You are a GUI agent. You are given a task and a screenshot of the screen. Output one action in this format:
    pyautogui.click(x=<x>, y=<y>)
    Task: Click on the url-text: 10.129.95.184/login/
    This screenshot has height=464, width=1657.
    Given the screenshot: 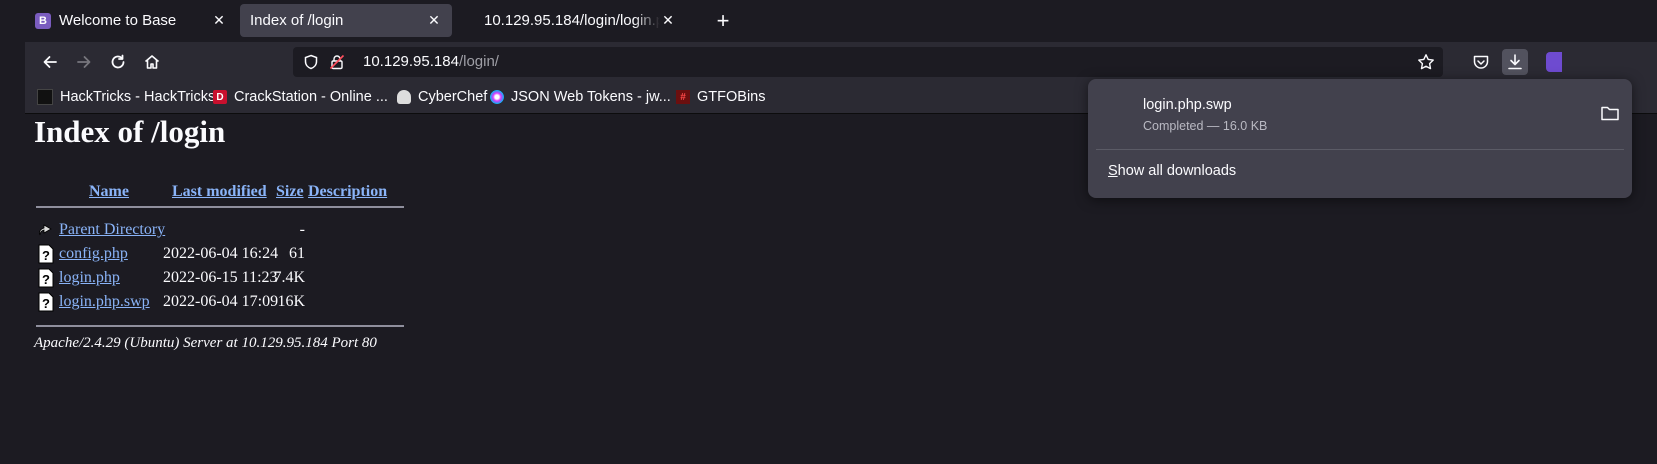 What is the action you would take?
    pyautogui.click(x=431, y=61)
    